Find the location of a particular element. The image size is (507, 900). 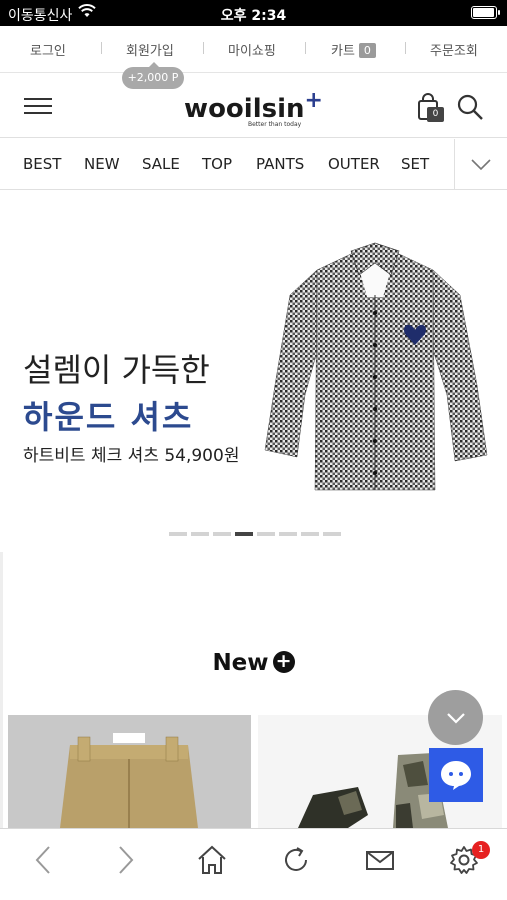

plus-circle-icon: + is located at coordinates (283, 662).